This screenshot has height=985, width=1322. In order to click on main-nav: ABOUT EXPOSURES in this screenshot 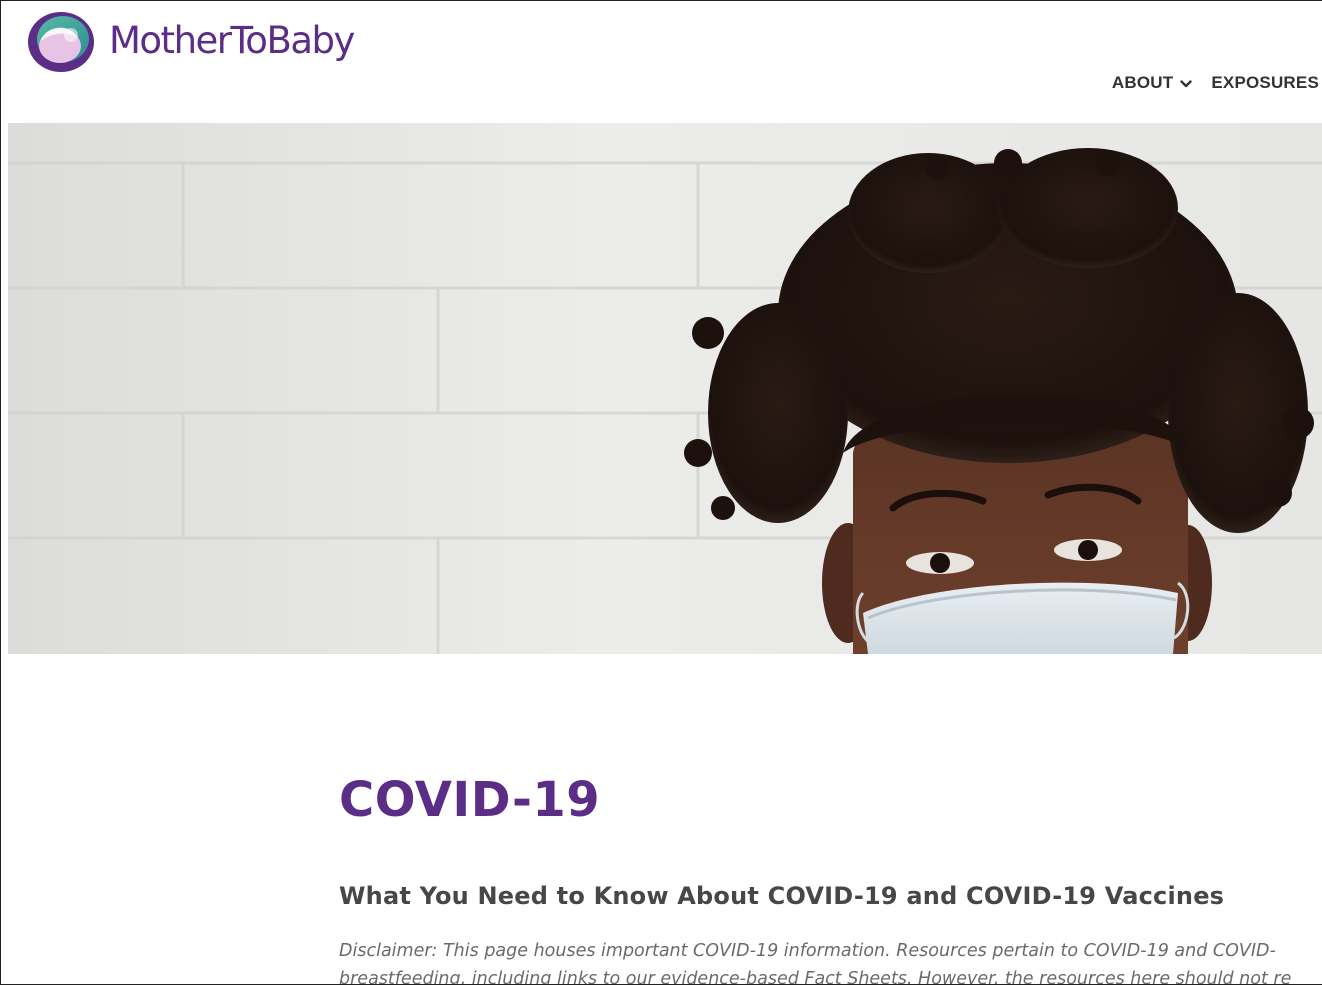, I will do `click(1215, 83)`.